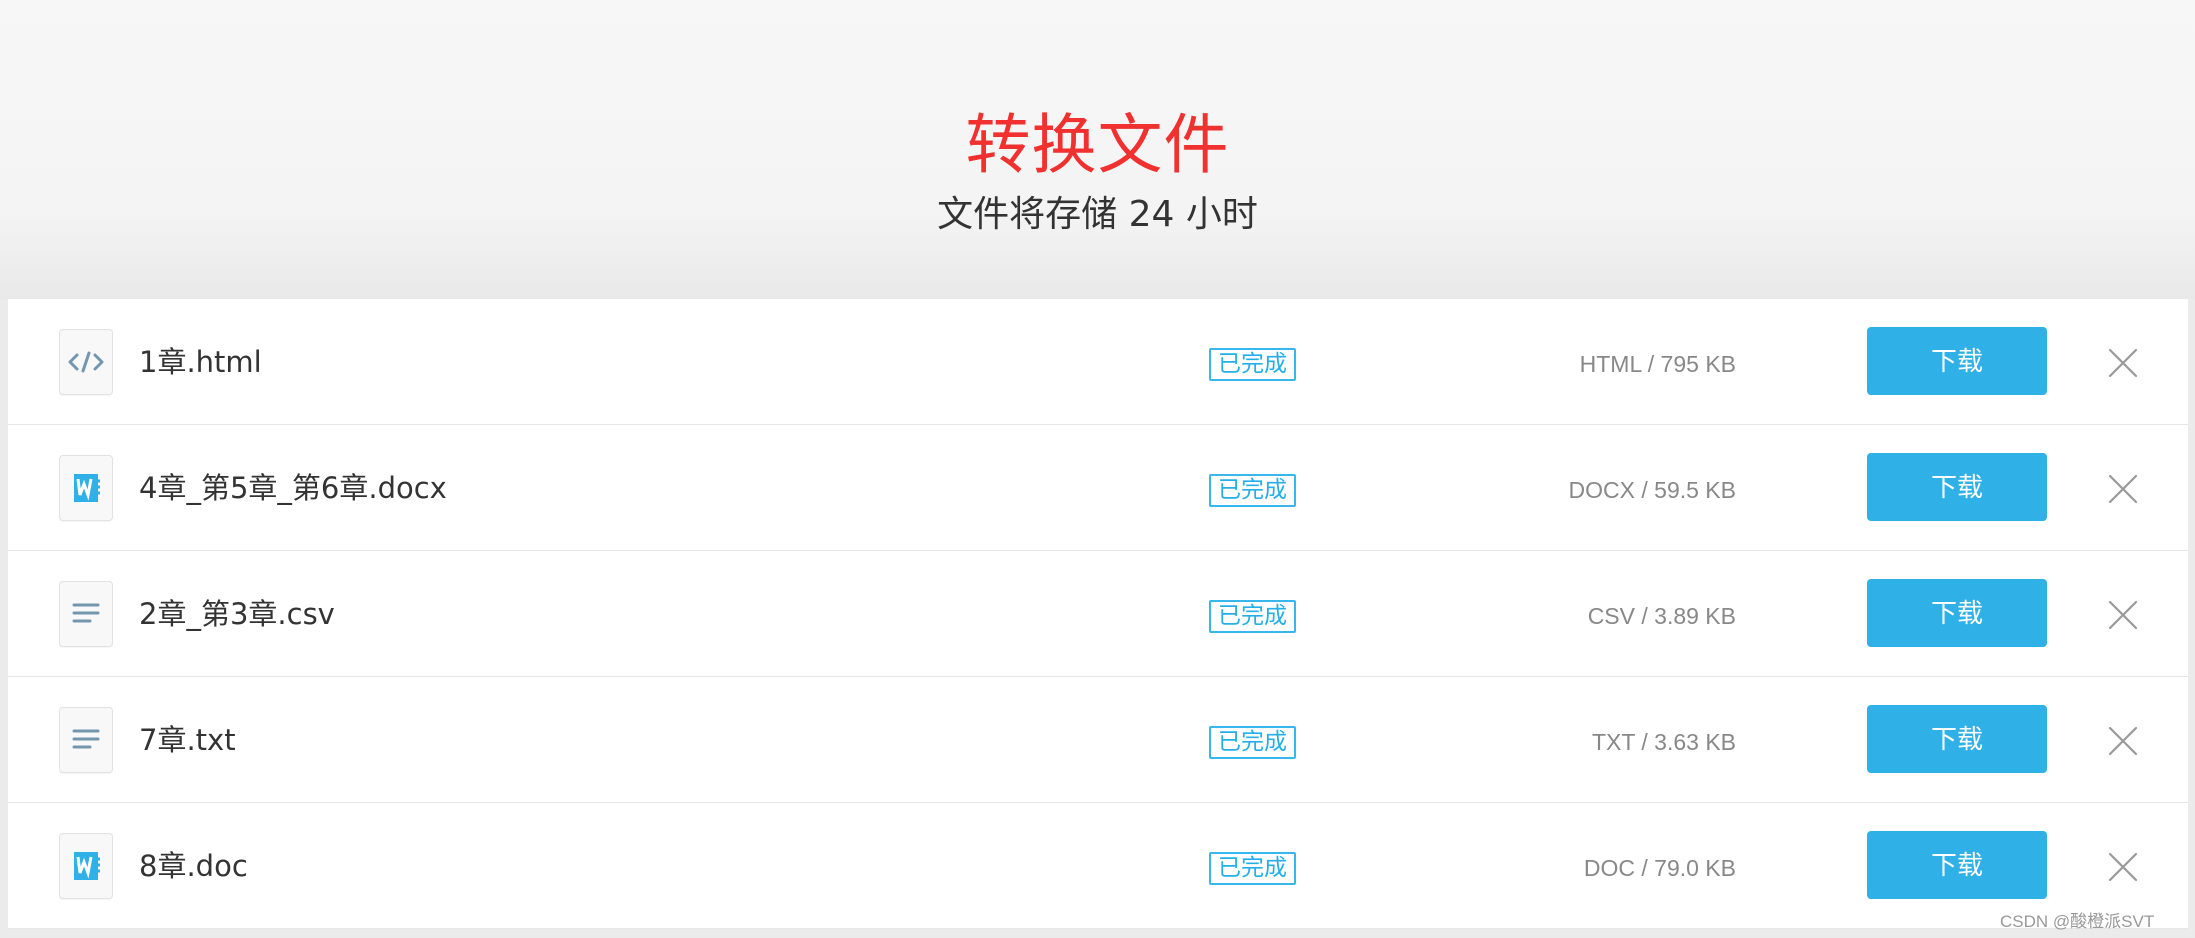 Image resolution: width=2195 pixels, height=938 pixels. I want to click on file-row: 2章_第3章.csv 已完成 CSV / 3.89 KB 下载, so click(1098, 614).